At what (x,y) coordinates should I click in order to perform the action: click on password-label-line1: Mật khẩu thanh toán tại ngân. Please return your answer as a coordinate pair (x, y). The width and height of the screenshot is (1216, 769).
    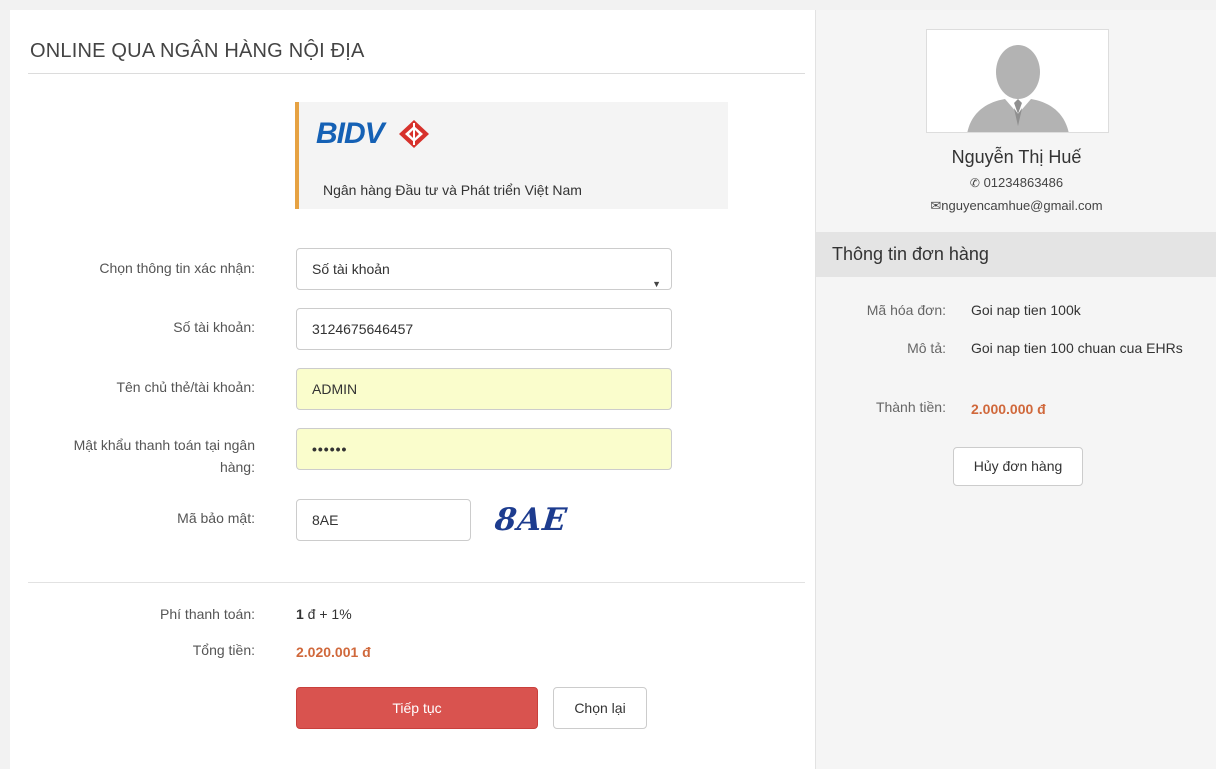
    Looking at the image, I should click on (164, 445).